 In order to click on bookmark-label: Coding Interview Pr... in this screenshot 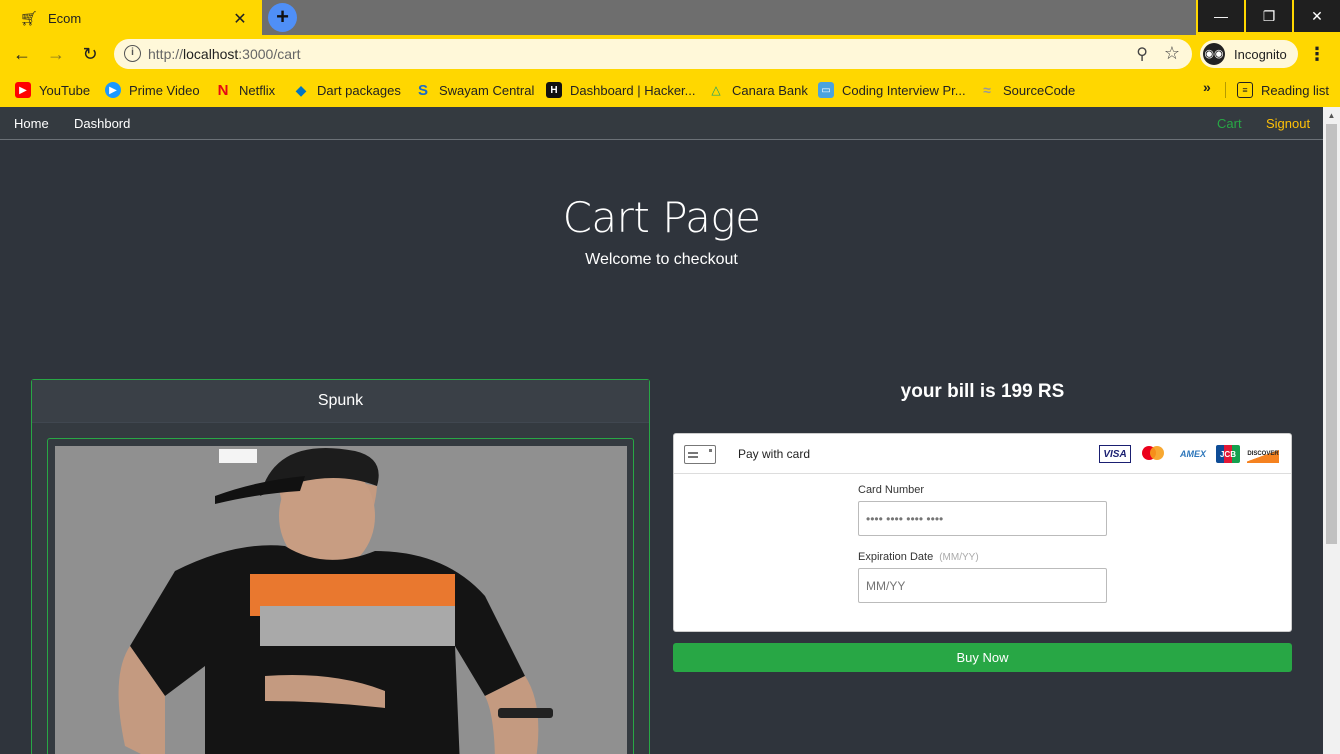, I will do `click(904, 90)`.